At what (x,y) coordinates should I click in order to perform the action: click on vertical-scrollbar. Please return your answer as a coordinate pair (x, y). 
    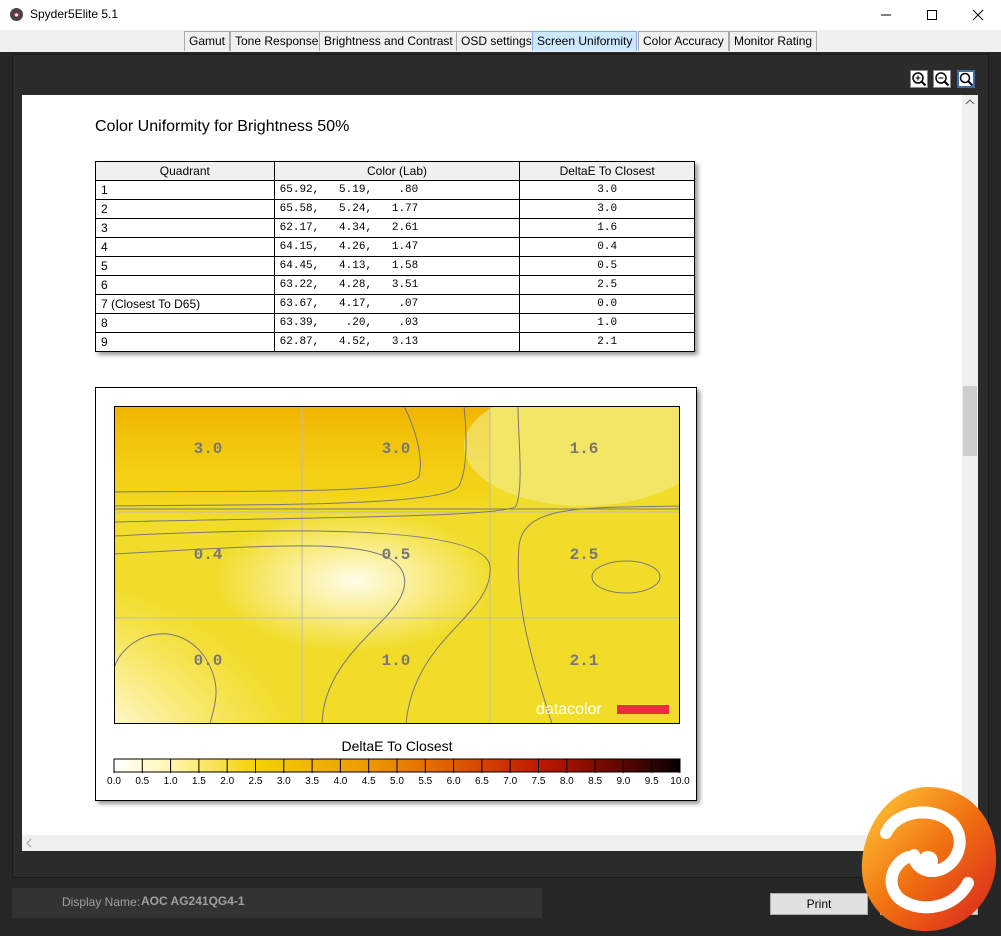
    Looking at the image, I should click on (970, 465).